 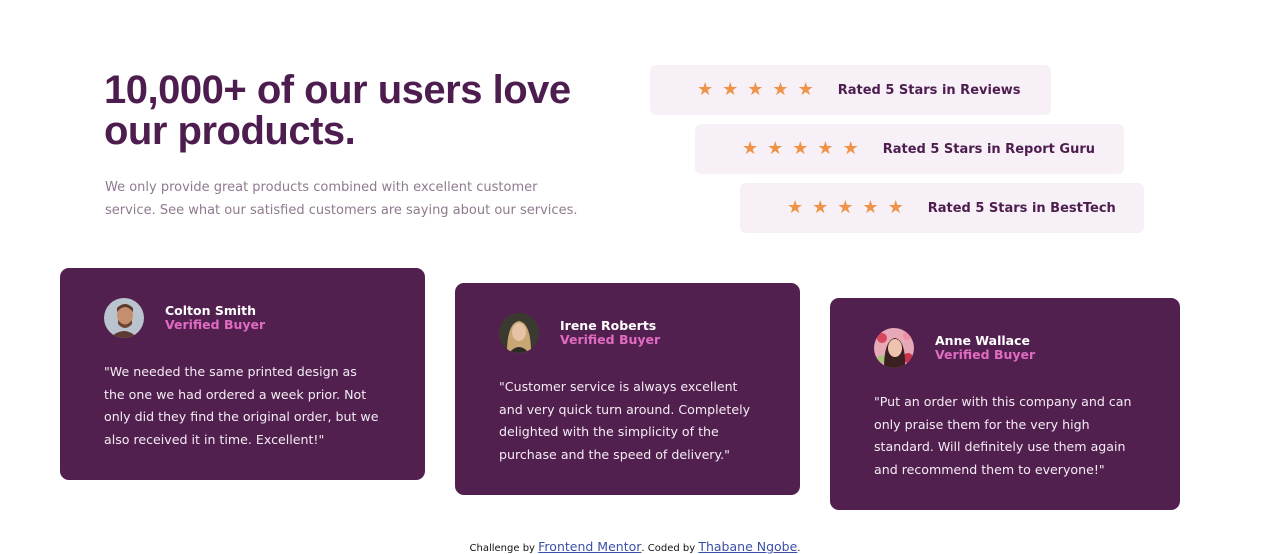 I want to click on rating-reviews: ★ ★ ★ ★ ★ Rated 5 Stars in Reviews, so click(x=850, y=90).